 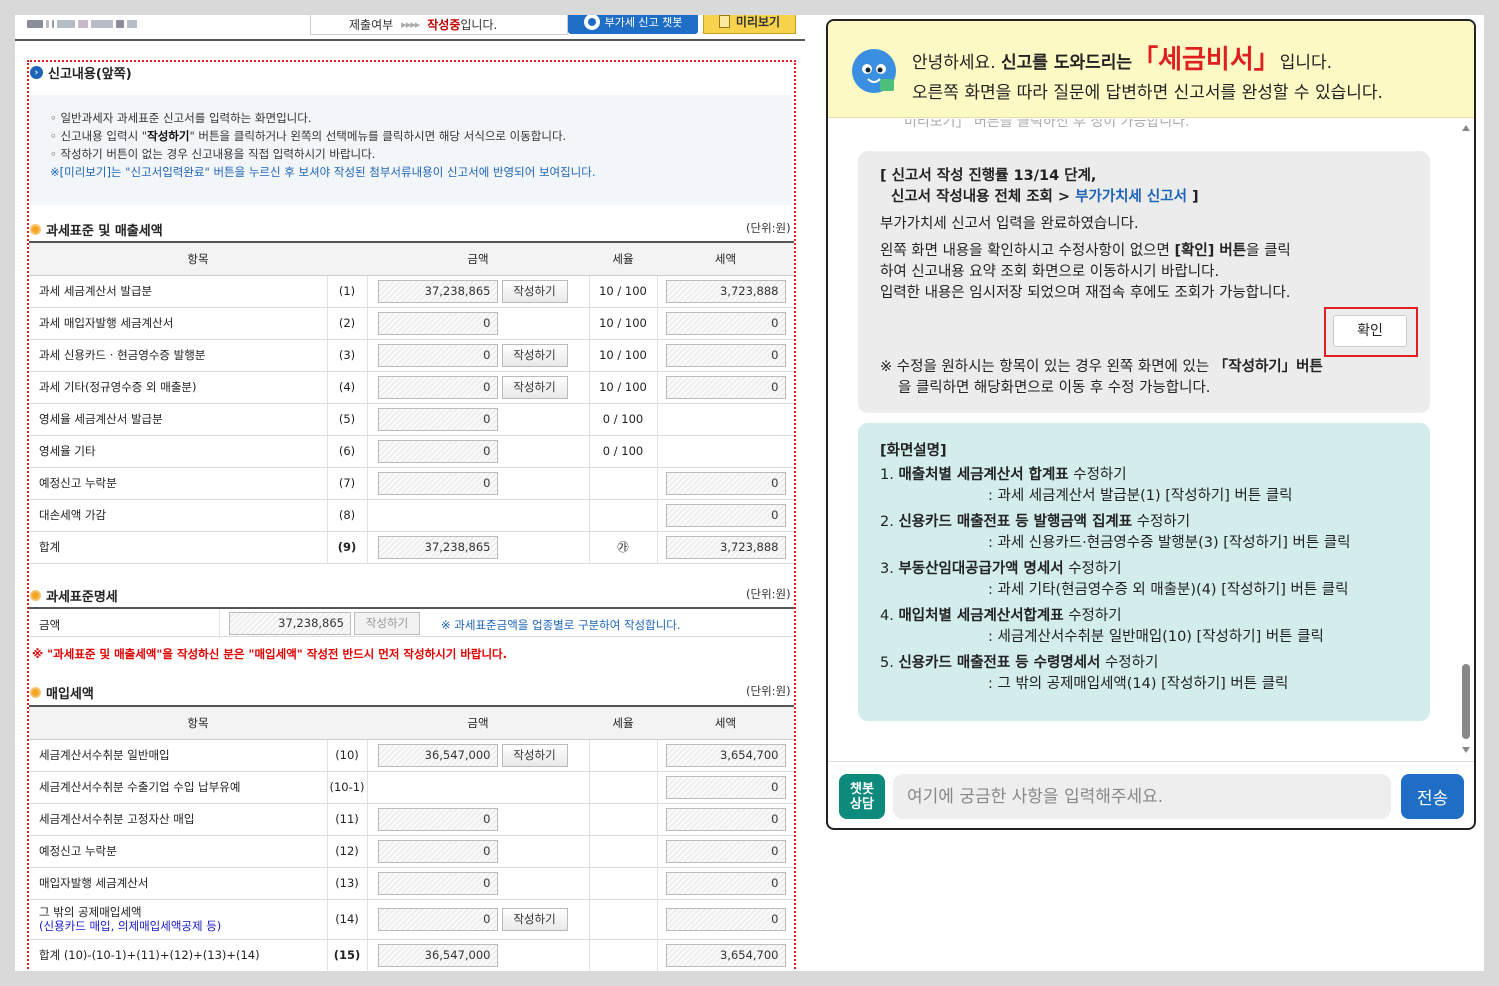 I want to click on mascot-icon, so click(x=874, y=71).